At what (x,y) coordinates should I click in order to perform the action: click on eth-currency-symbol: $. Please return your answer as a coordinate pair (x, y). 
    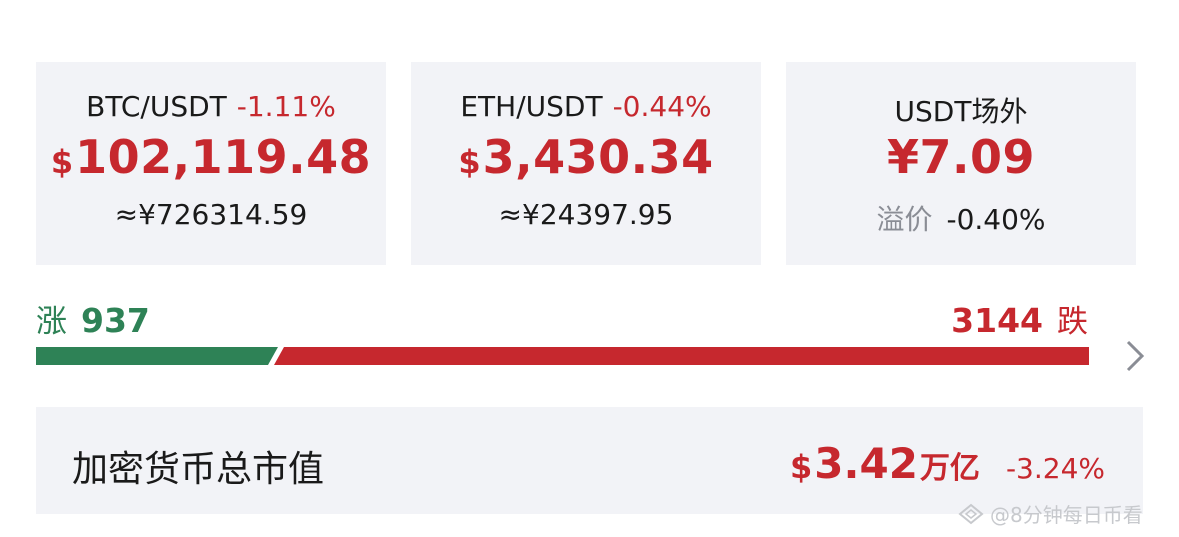
    Looking at the image, I should click on (469, 162).